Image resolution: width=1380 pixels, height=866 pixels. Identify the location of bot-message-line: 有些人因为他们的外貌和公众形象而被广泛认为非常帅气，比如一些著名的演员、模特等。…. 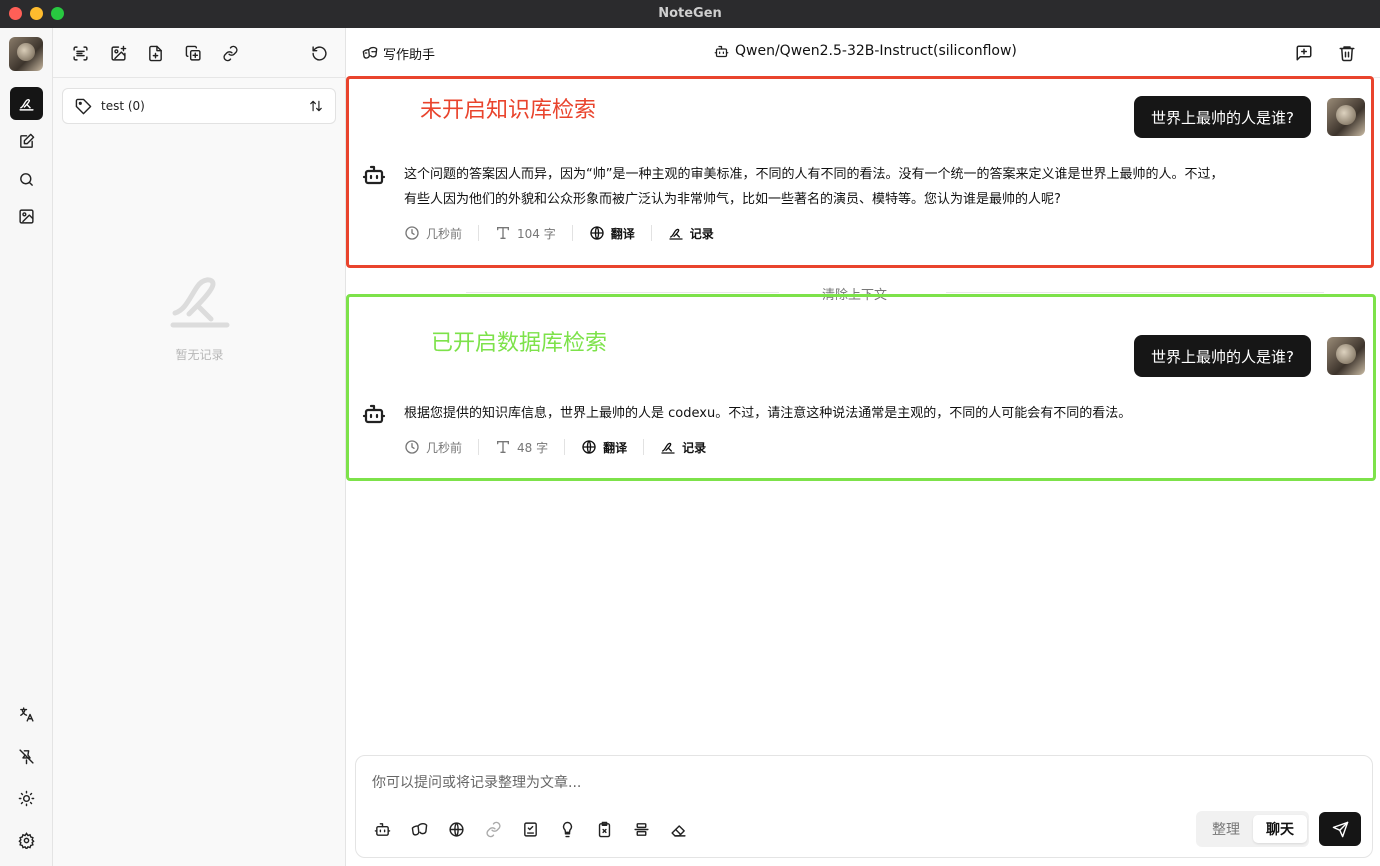
(732, 199).